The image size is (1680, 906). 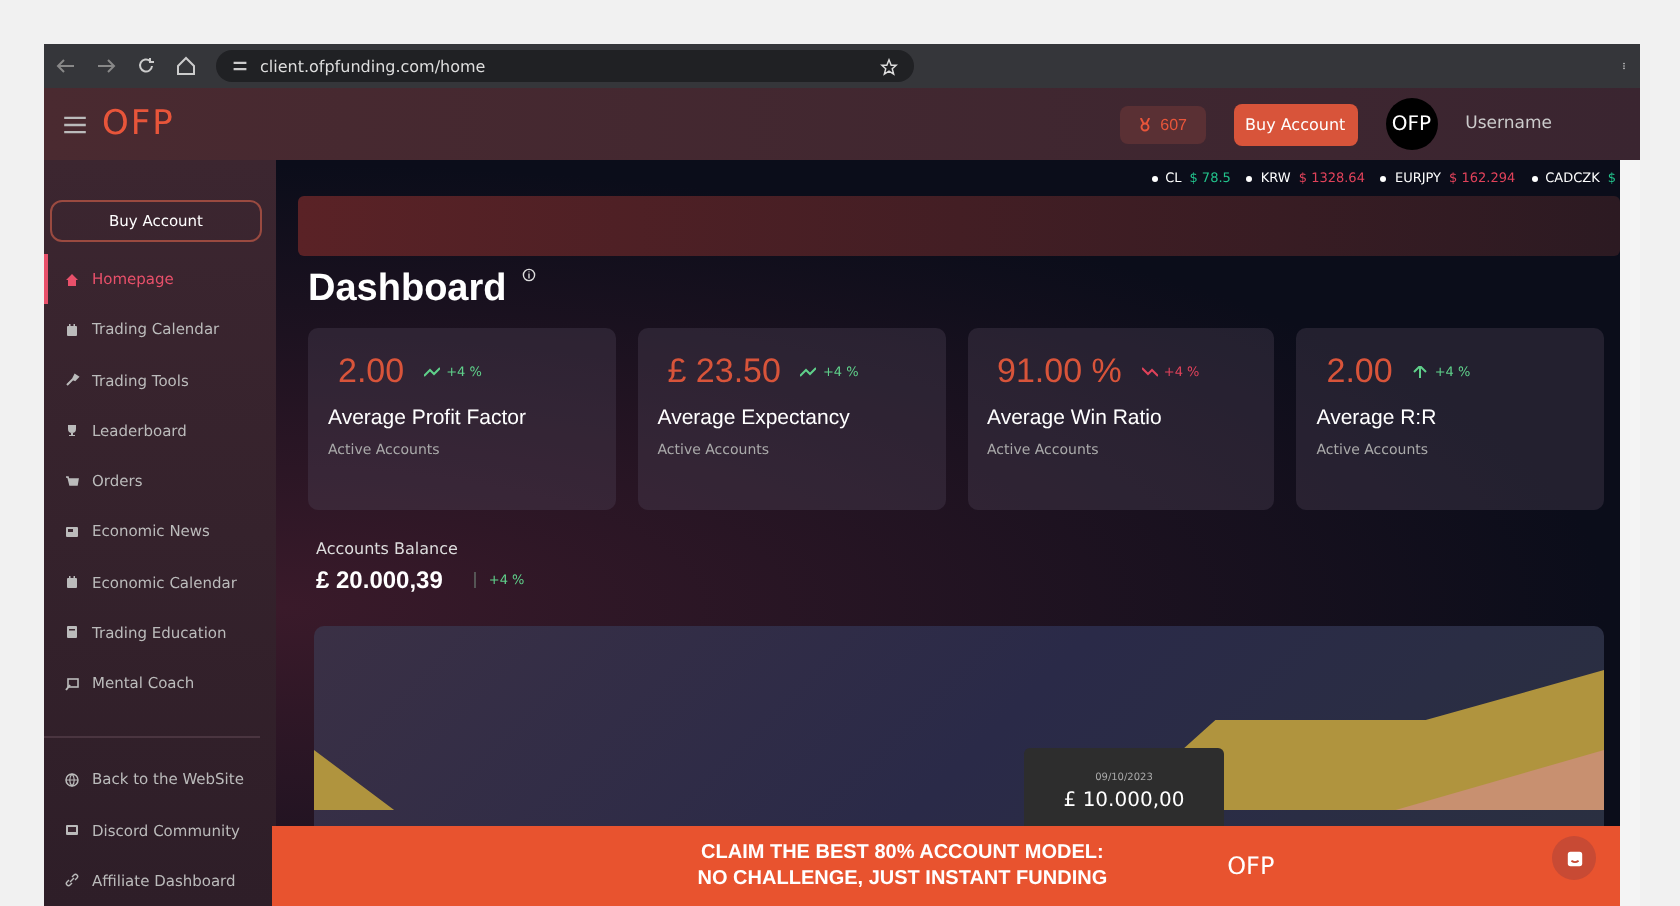 I want to click on address-bar: client.ofpfunding.com/home, so click(x=565, y=66).